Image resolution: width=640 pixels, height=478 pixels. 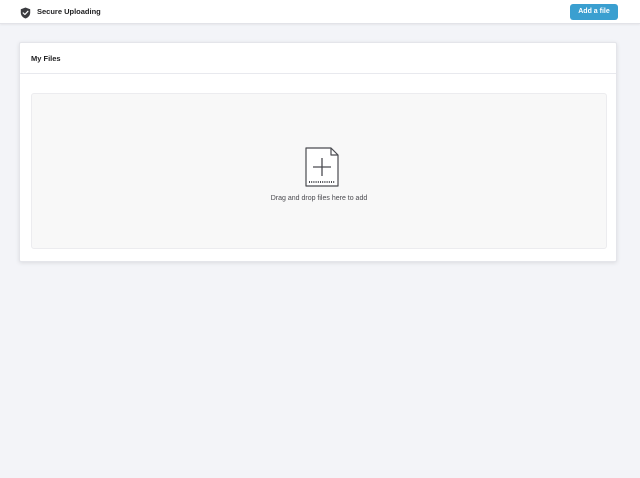 I want to click on add-file-button: Add a file, so click(x=594, y=12).